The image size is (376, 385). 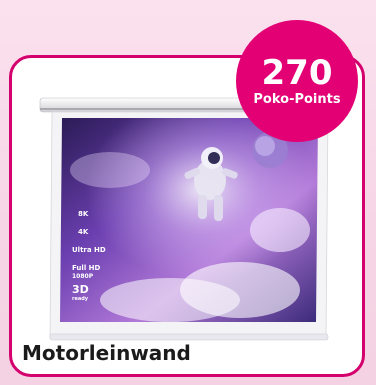 What do you see at coordinates (83, 232) in the screenshot?
I see `spec-4k: 4K` at bounding box center [83, 232].